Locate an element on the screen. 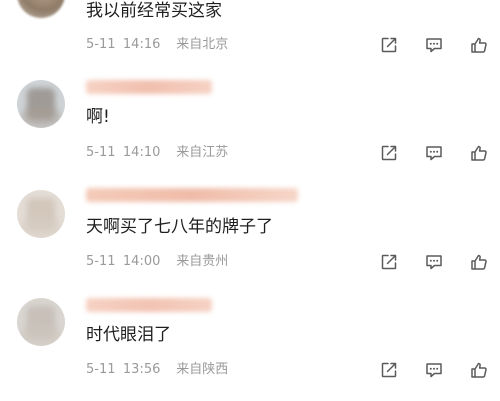 The width and height of the screenshot is (500, 401). comment-meta: 5-11 14:10 来自江苏 is located at coordinates (157, 153).